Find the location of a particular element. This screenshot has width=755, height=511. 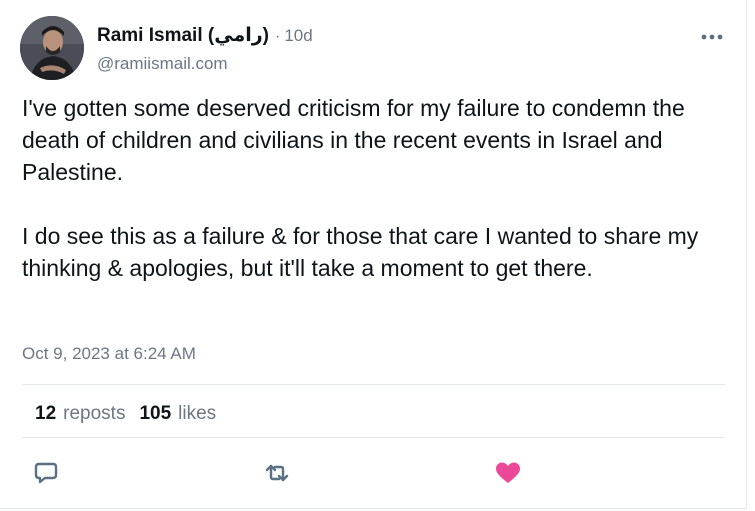

relative-timestamp: 10d is located at coordinates (298, 36).